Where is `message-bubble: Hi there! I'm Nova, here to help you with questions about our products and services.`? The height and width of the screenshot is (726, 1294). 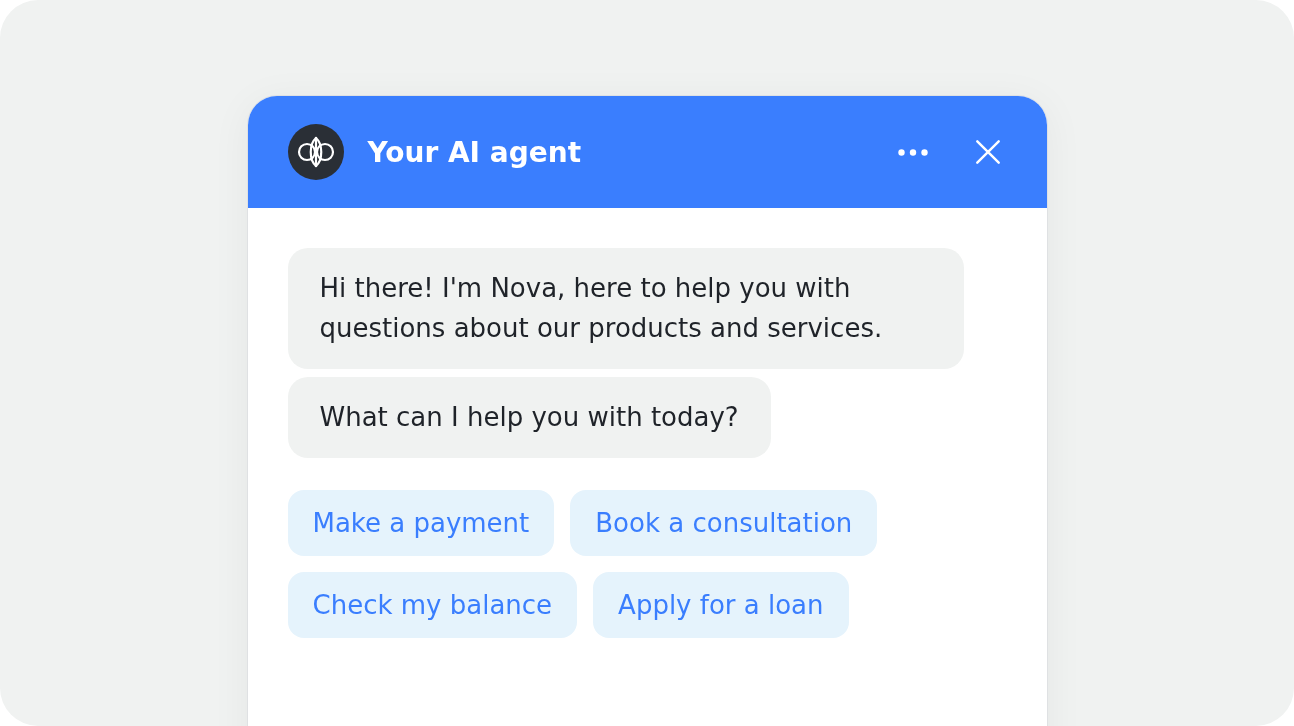 message-bubble: Hi there! I'm Nova, here to help you with questions about our products and services. is located at coordinates (625, 308).